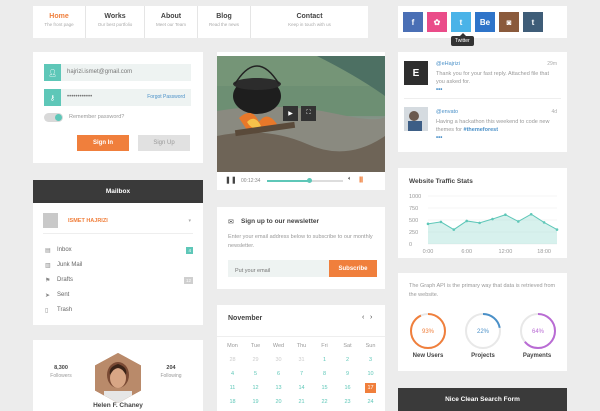  I want to click on status-badge: 4, so click(189, 250).